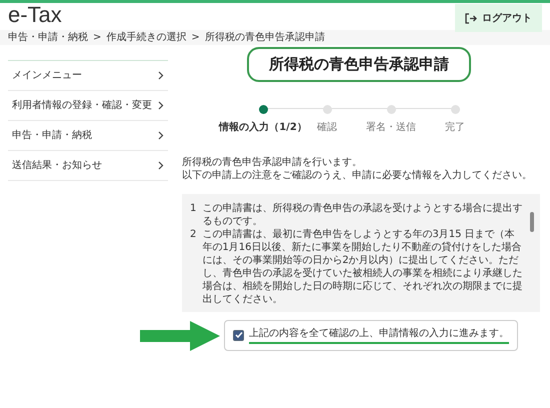  Describe the element at coordinates (238, 335) in the screenshot. I see `checkmark-icon` at that location.